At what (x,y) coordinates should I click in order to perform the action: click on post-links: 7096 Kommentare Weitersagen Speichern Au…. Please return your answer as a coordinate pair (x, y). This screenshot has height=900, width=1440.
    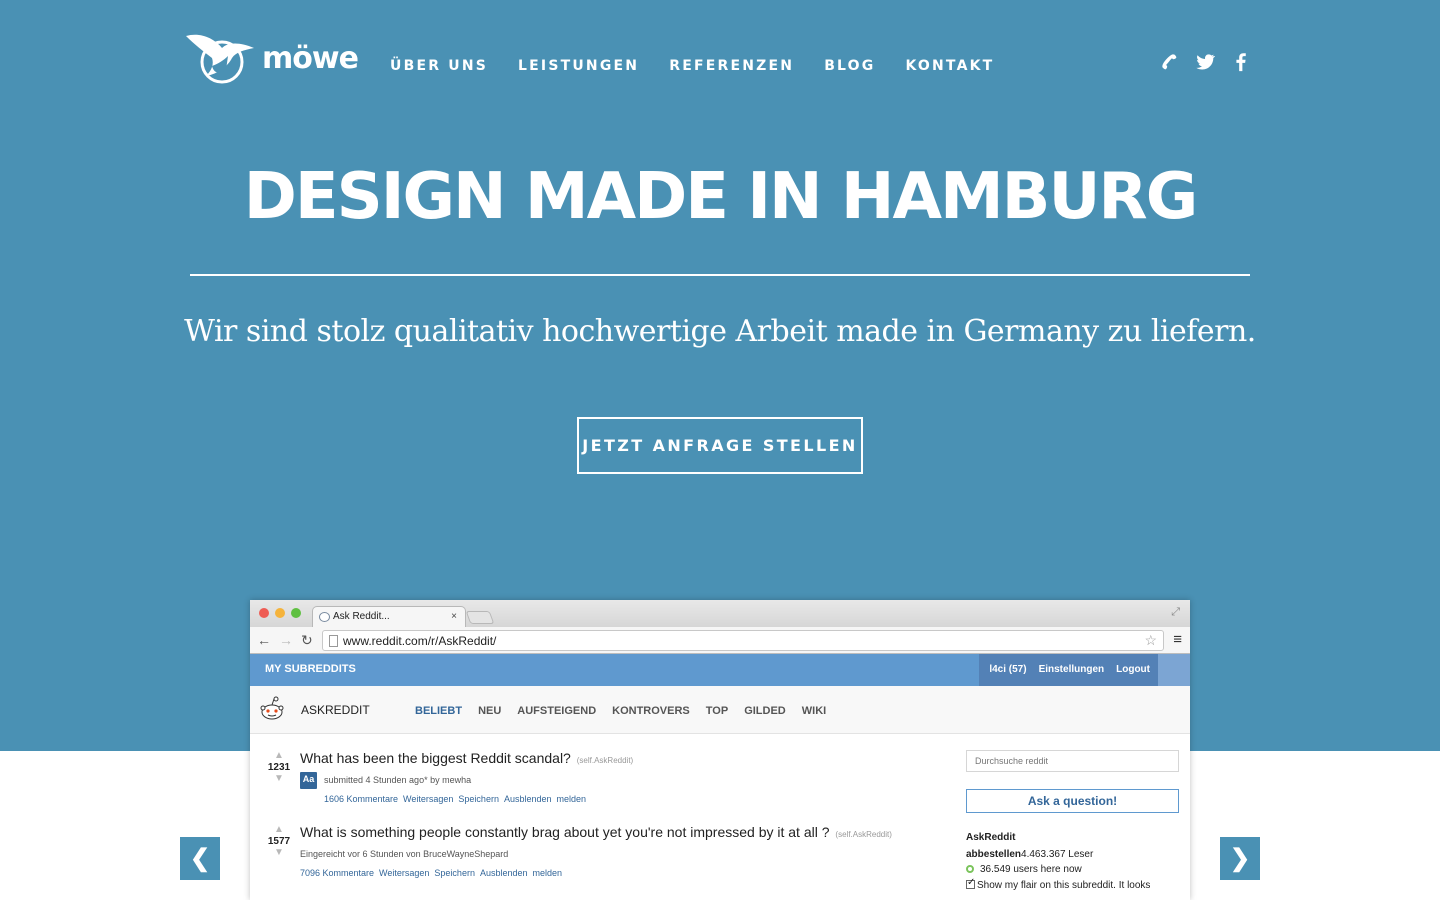
    Looking at the image, I should click on (431, 873).